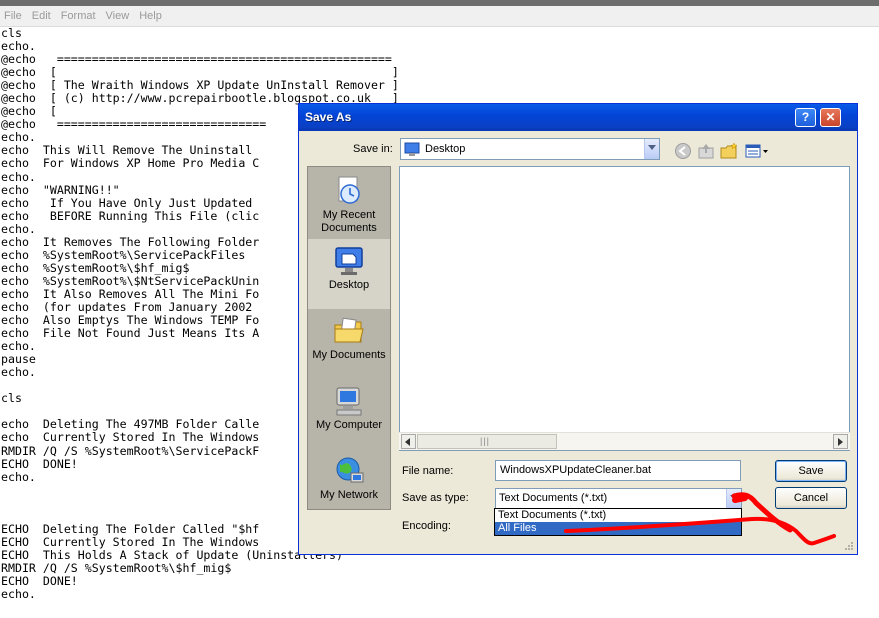 The image size is (879, 618). What do you see at coordinates (151, 16) in the screenshot?
I see `menu-help: Help` at bounding box center [151, 16].